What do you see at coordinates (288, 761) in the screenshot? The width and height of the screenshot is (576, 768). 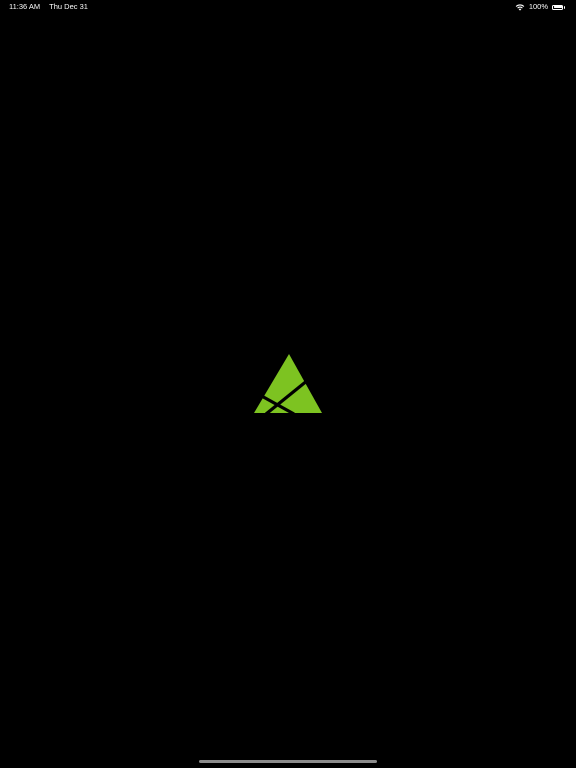 I see `home-indicator` at bounding box center [288, 761].